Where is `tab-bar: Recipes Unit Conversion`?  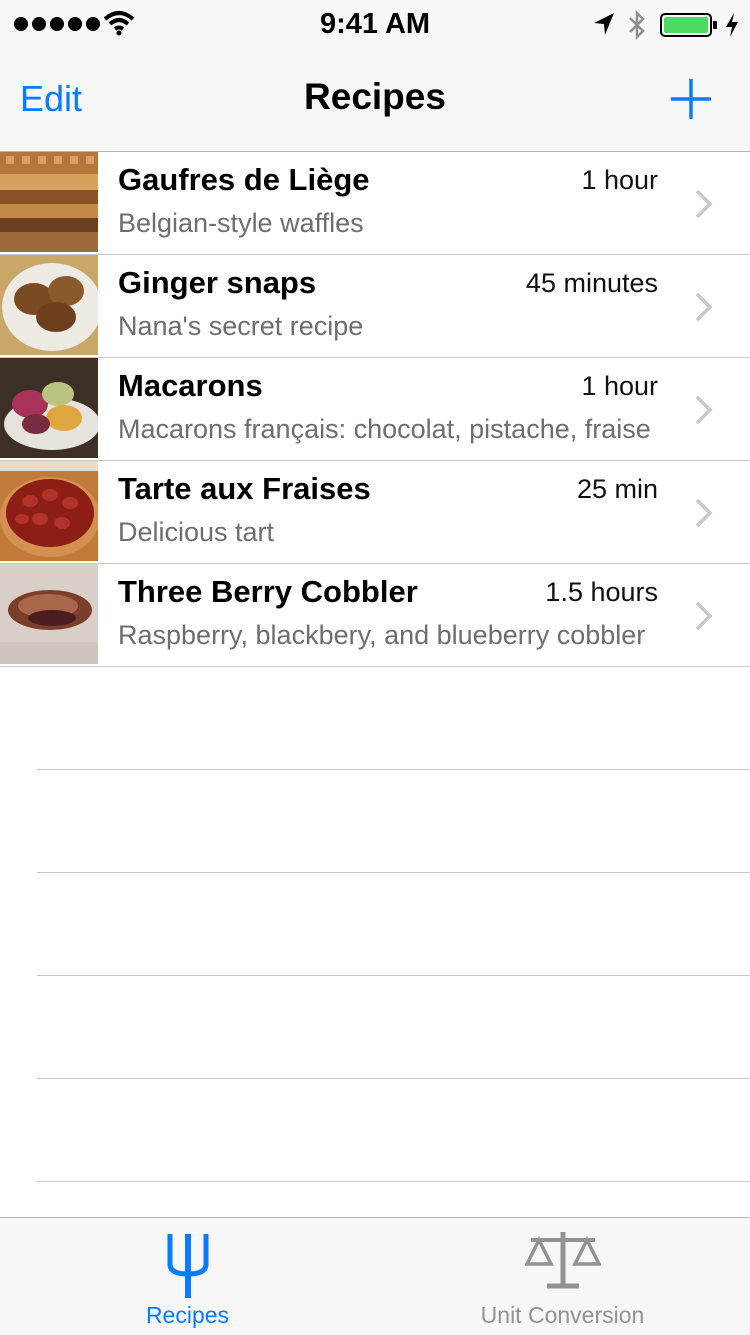
tab-bar: Recipes Unit Conversion is located at coordinates (375, 1276).